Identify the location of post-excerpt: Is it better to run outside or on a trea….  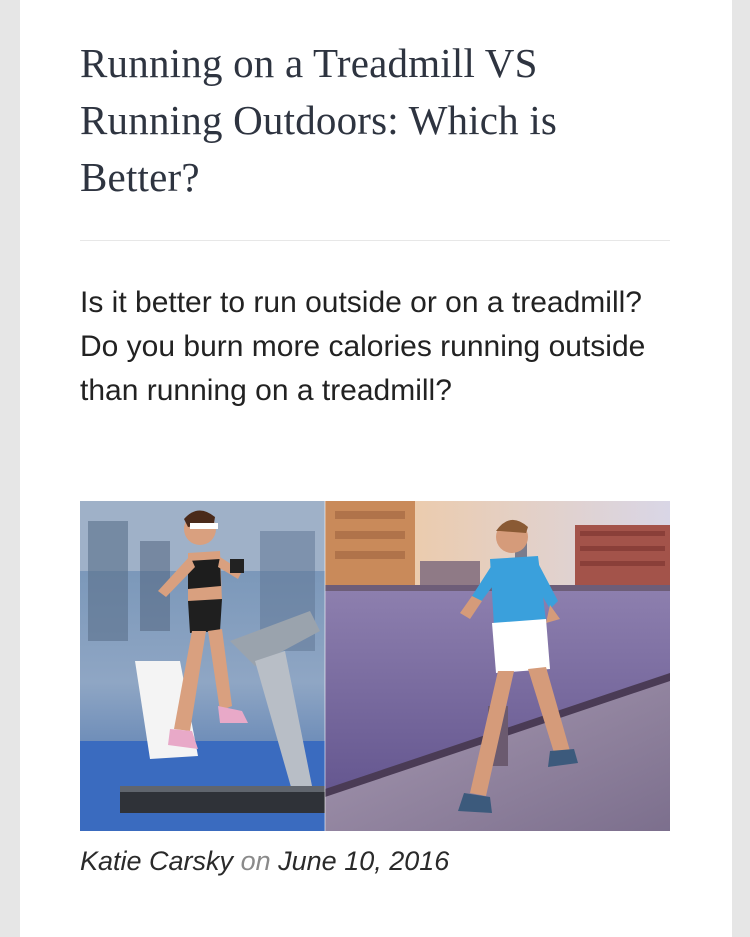
(363, 346).